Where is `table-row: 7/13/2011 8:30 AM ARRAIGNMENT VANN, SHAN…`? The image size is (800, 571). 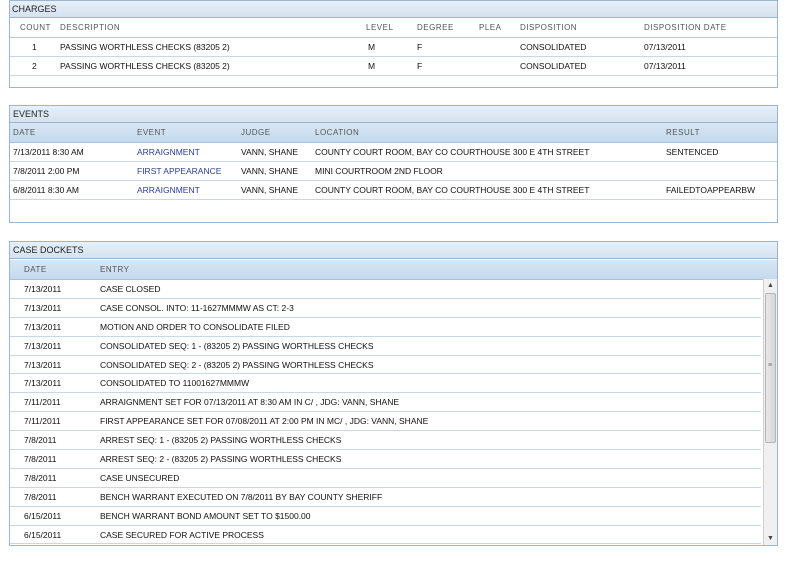
table-row: 7/13/2011 8:30 AM ARRAIGNMENT VANN, SHAN… is located at coordinates (393, 152).